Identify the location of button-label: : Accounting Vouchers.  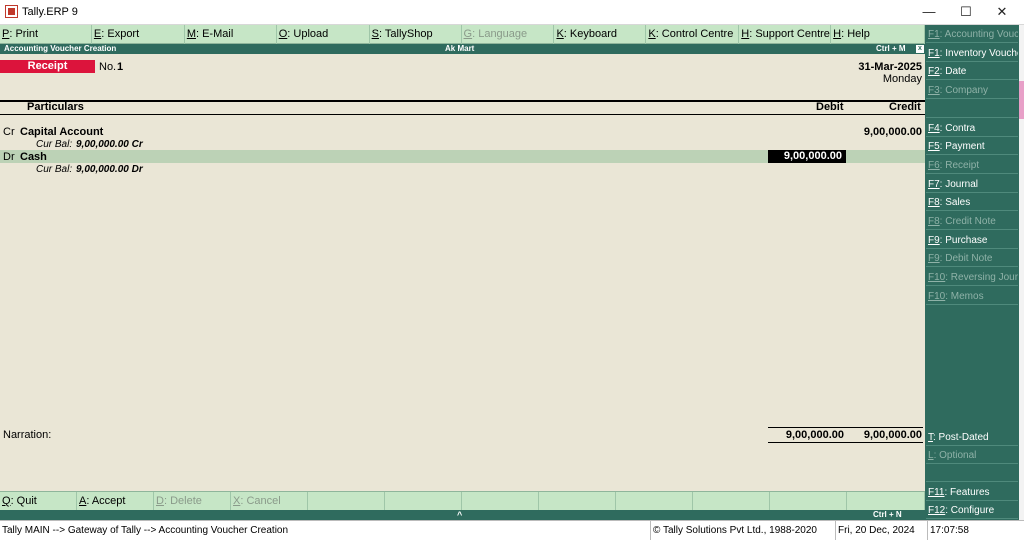
(978, 34).